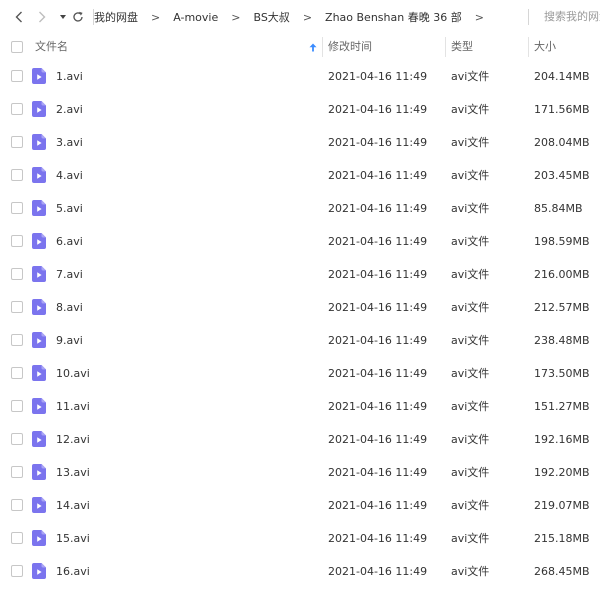 This screenshot has height=590, width=600. I want to click on table-row: 11.avi 2021-04-16 11:49 avi文件 151.27MB, so click(300, 406).